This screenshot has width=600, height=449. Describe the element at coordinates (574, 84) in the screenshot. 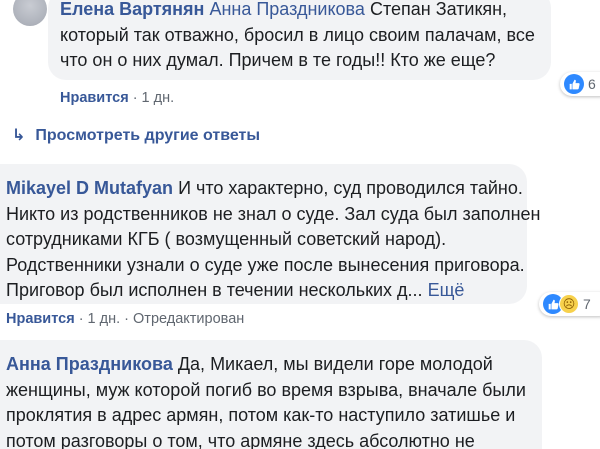

I see `thumbs-up-icon` at that location.